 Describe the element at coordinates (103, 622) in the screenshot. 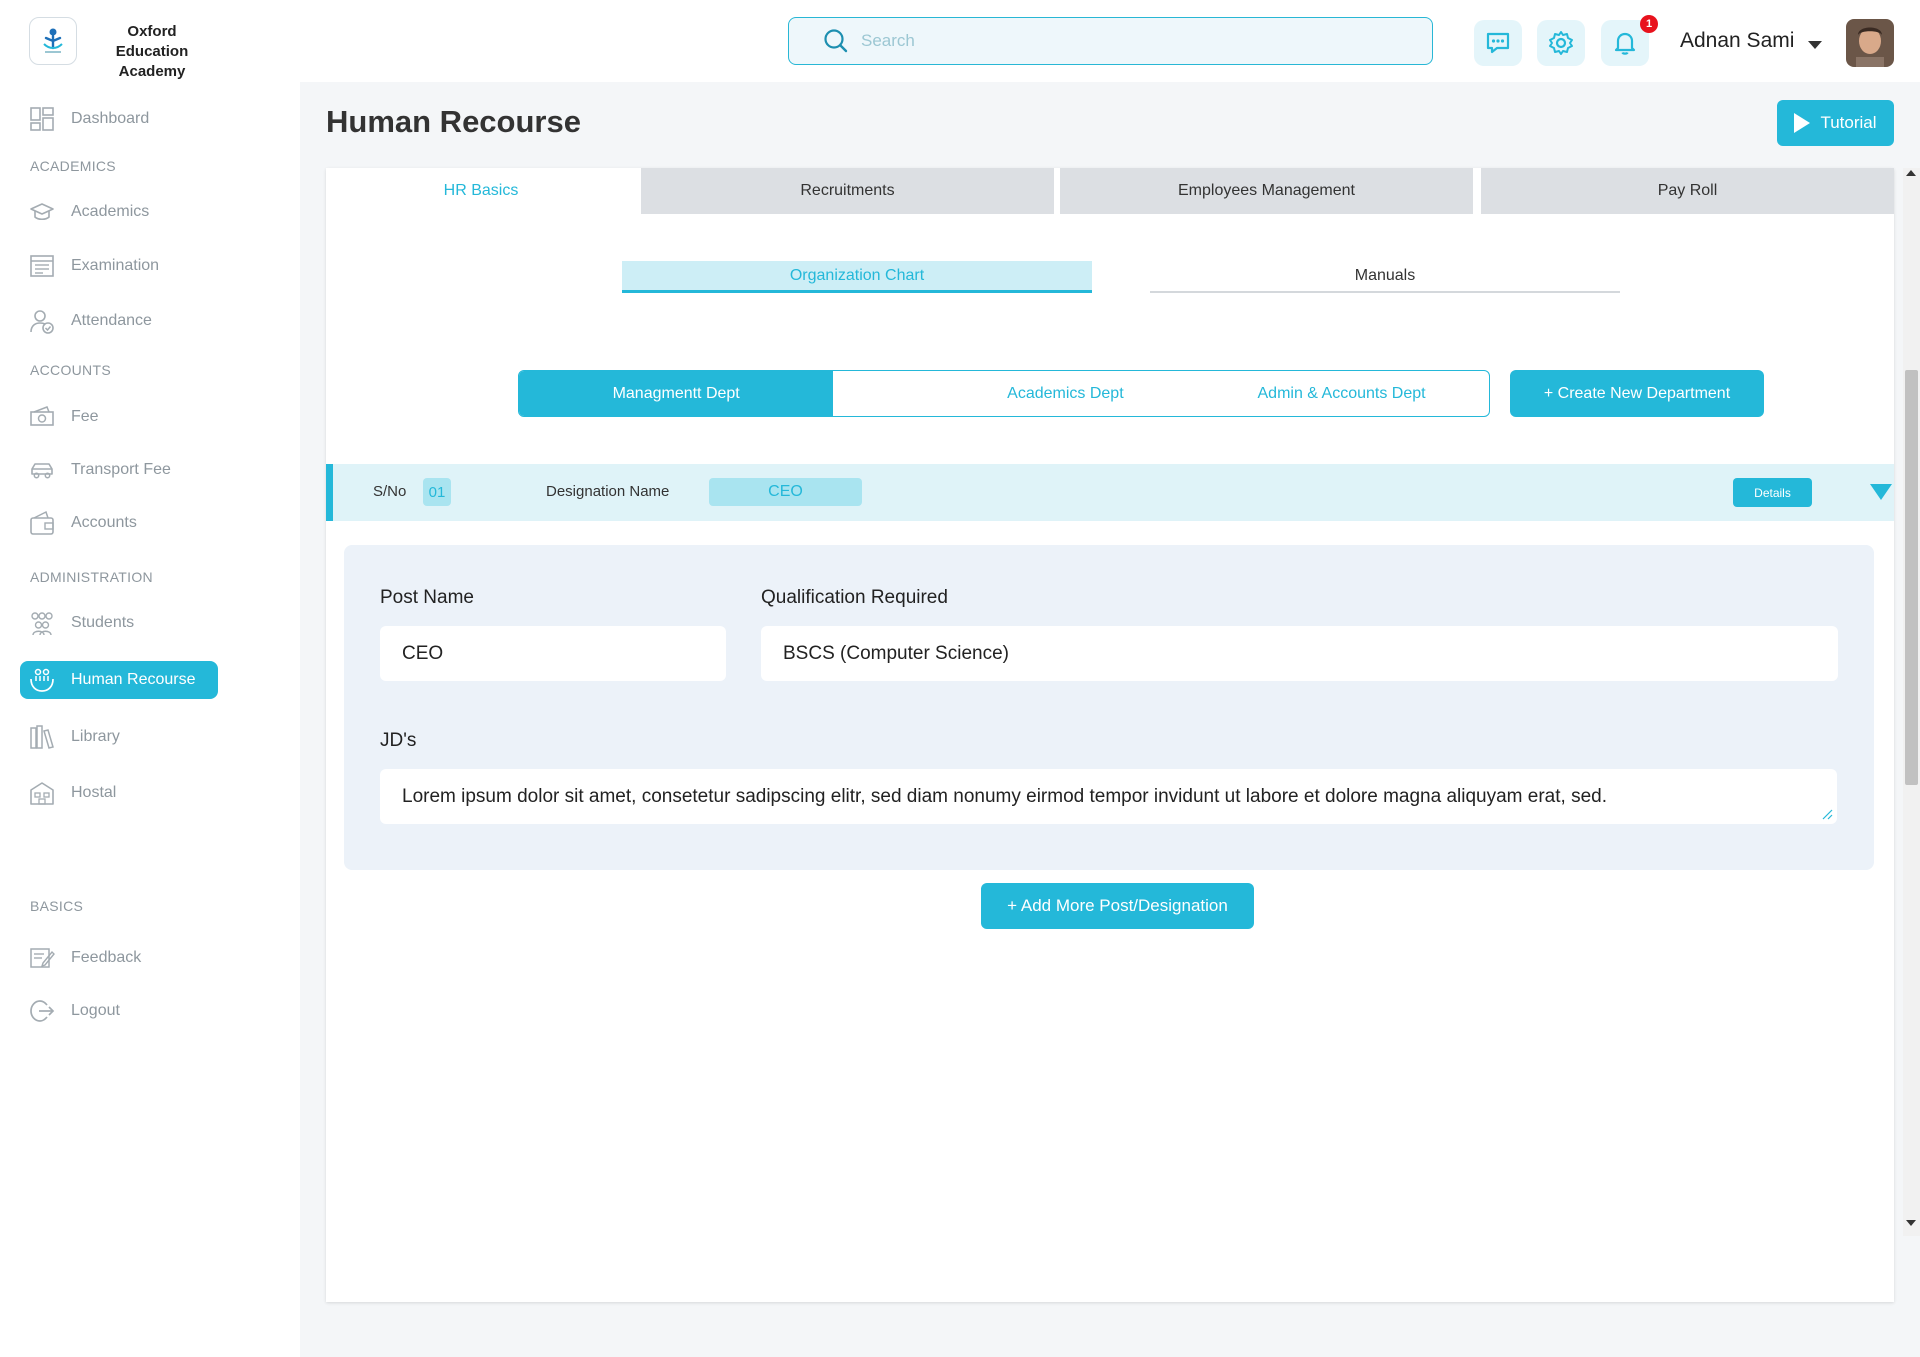

I see `sidebar-item-label: Students` at that location.